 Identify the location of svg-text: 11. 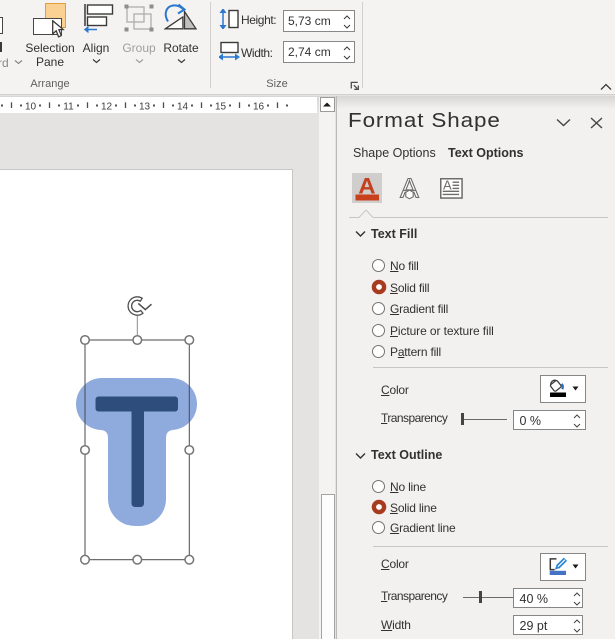
(68, 106).